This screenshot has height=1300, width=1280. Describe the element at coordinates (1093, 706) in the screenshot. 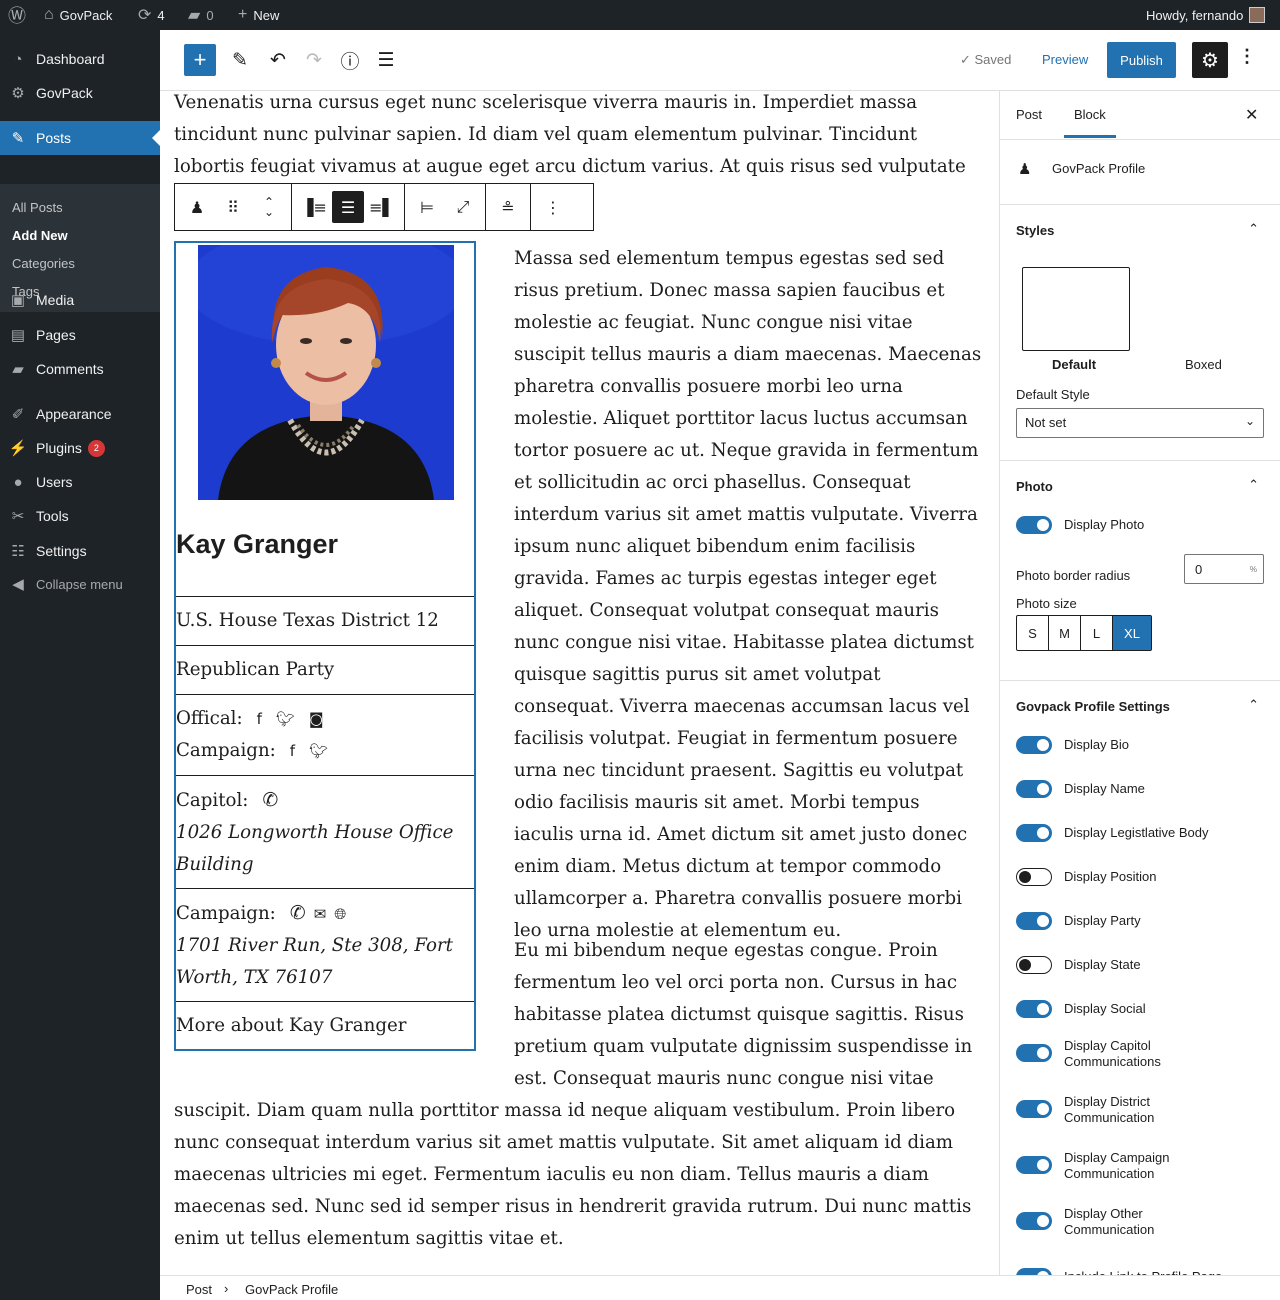

I see `govpack-settings-title: Govpack Profile Settings` at that location.